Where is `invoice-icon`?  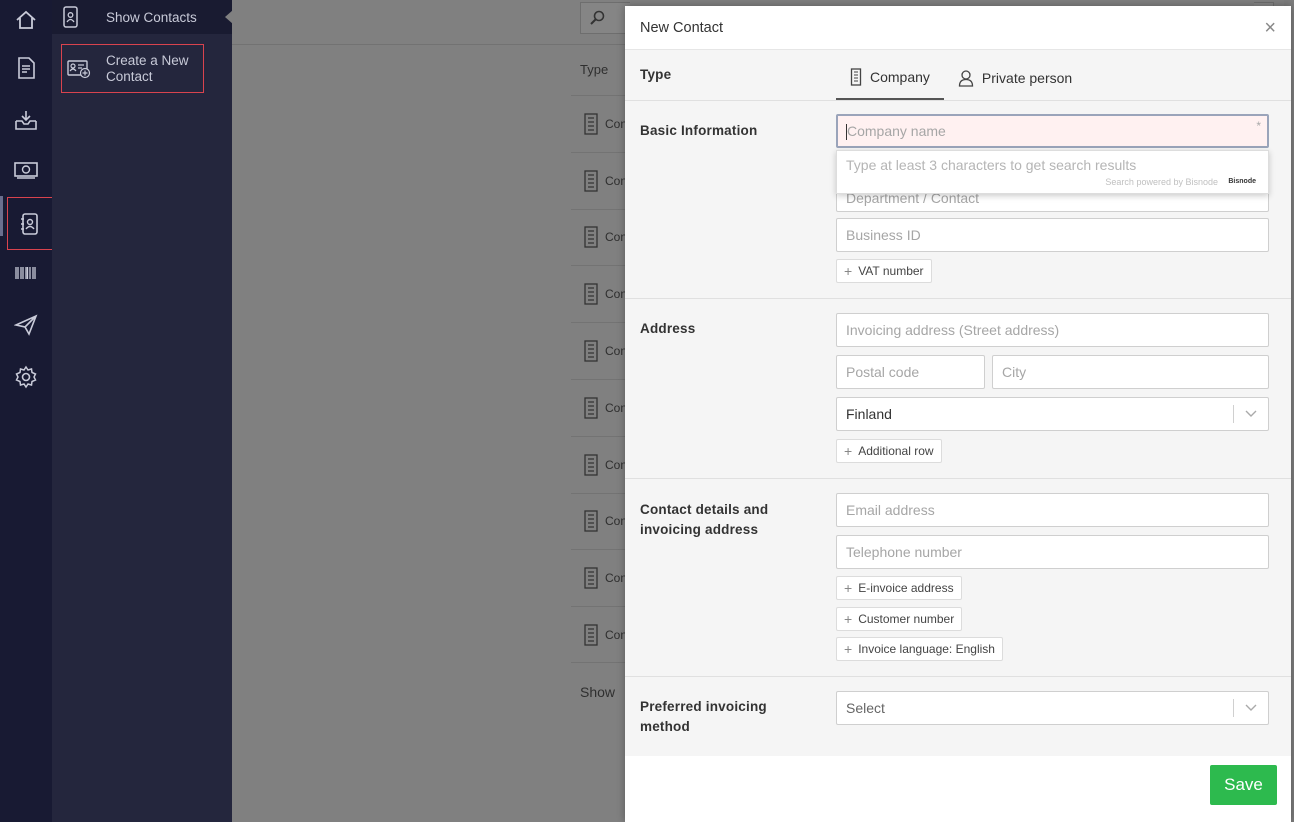
invoice-icon is located at coordinates (26, 68).